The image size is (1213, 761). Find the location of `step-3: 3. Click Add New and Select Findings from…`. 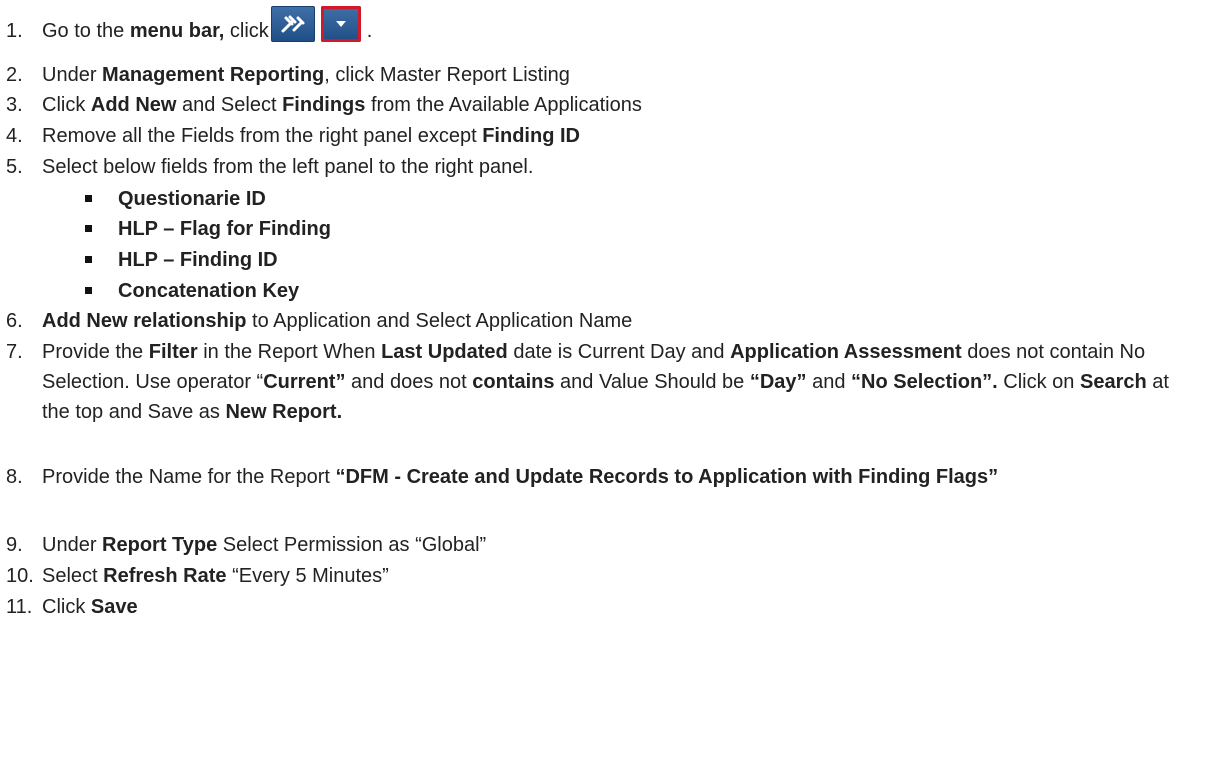

step-3: 3. Click Add New and Select Findings from… is located at coordinates (606, 105).